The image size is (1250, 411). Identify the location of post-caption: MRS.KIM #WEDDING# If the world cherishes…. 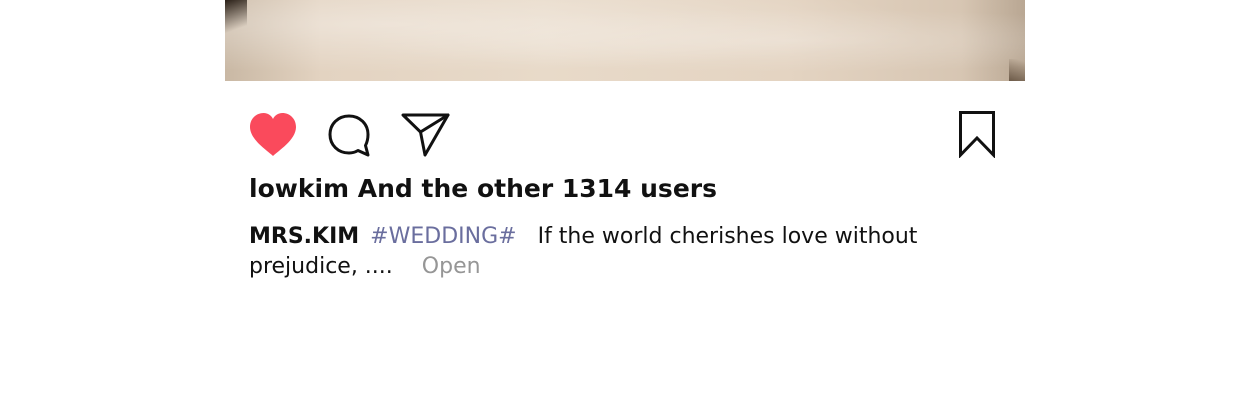
(594, 252).